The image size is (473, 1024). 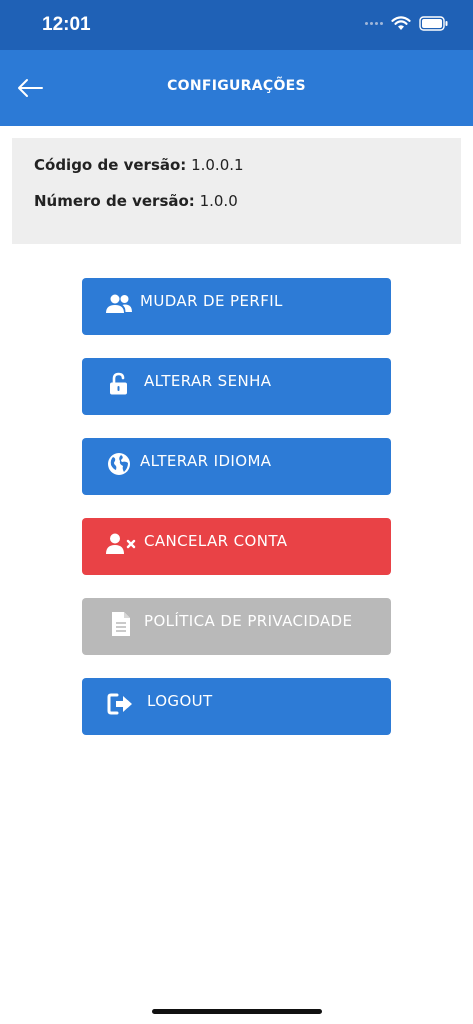 What do you see at coordinates (114, 201) in the screenshot?
I see `version-number-label: Número de versão:` at bounding box center [114, 201].